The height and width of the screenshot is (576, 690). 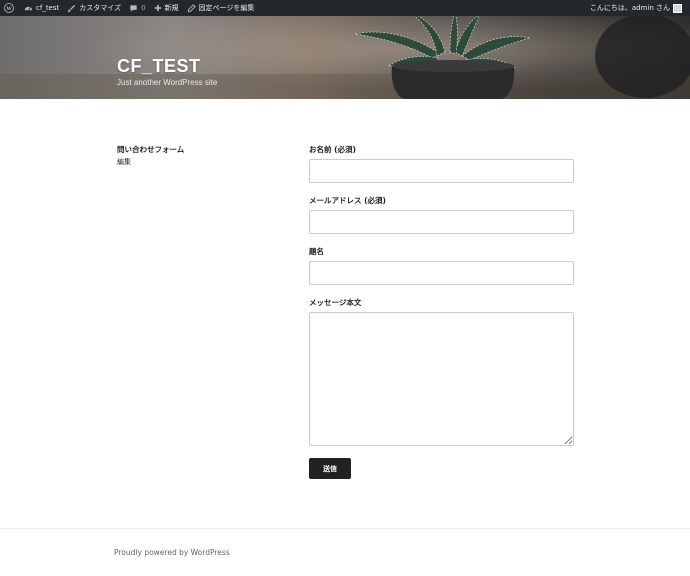 I want to click on edit-page-label: 固定ページを編集, so click(x=226, y=8).